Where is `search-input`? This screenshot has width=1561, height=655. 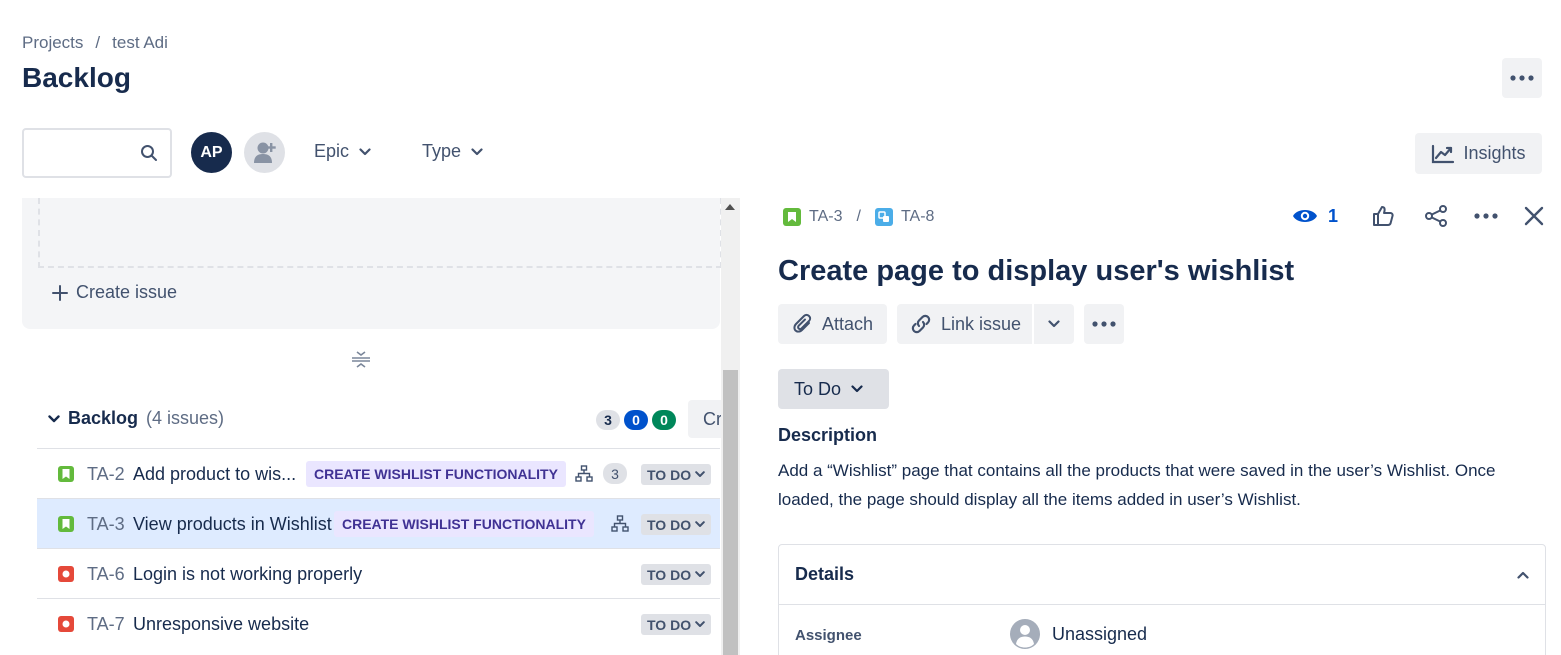
search-input is located at coordinates (97, 153).